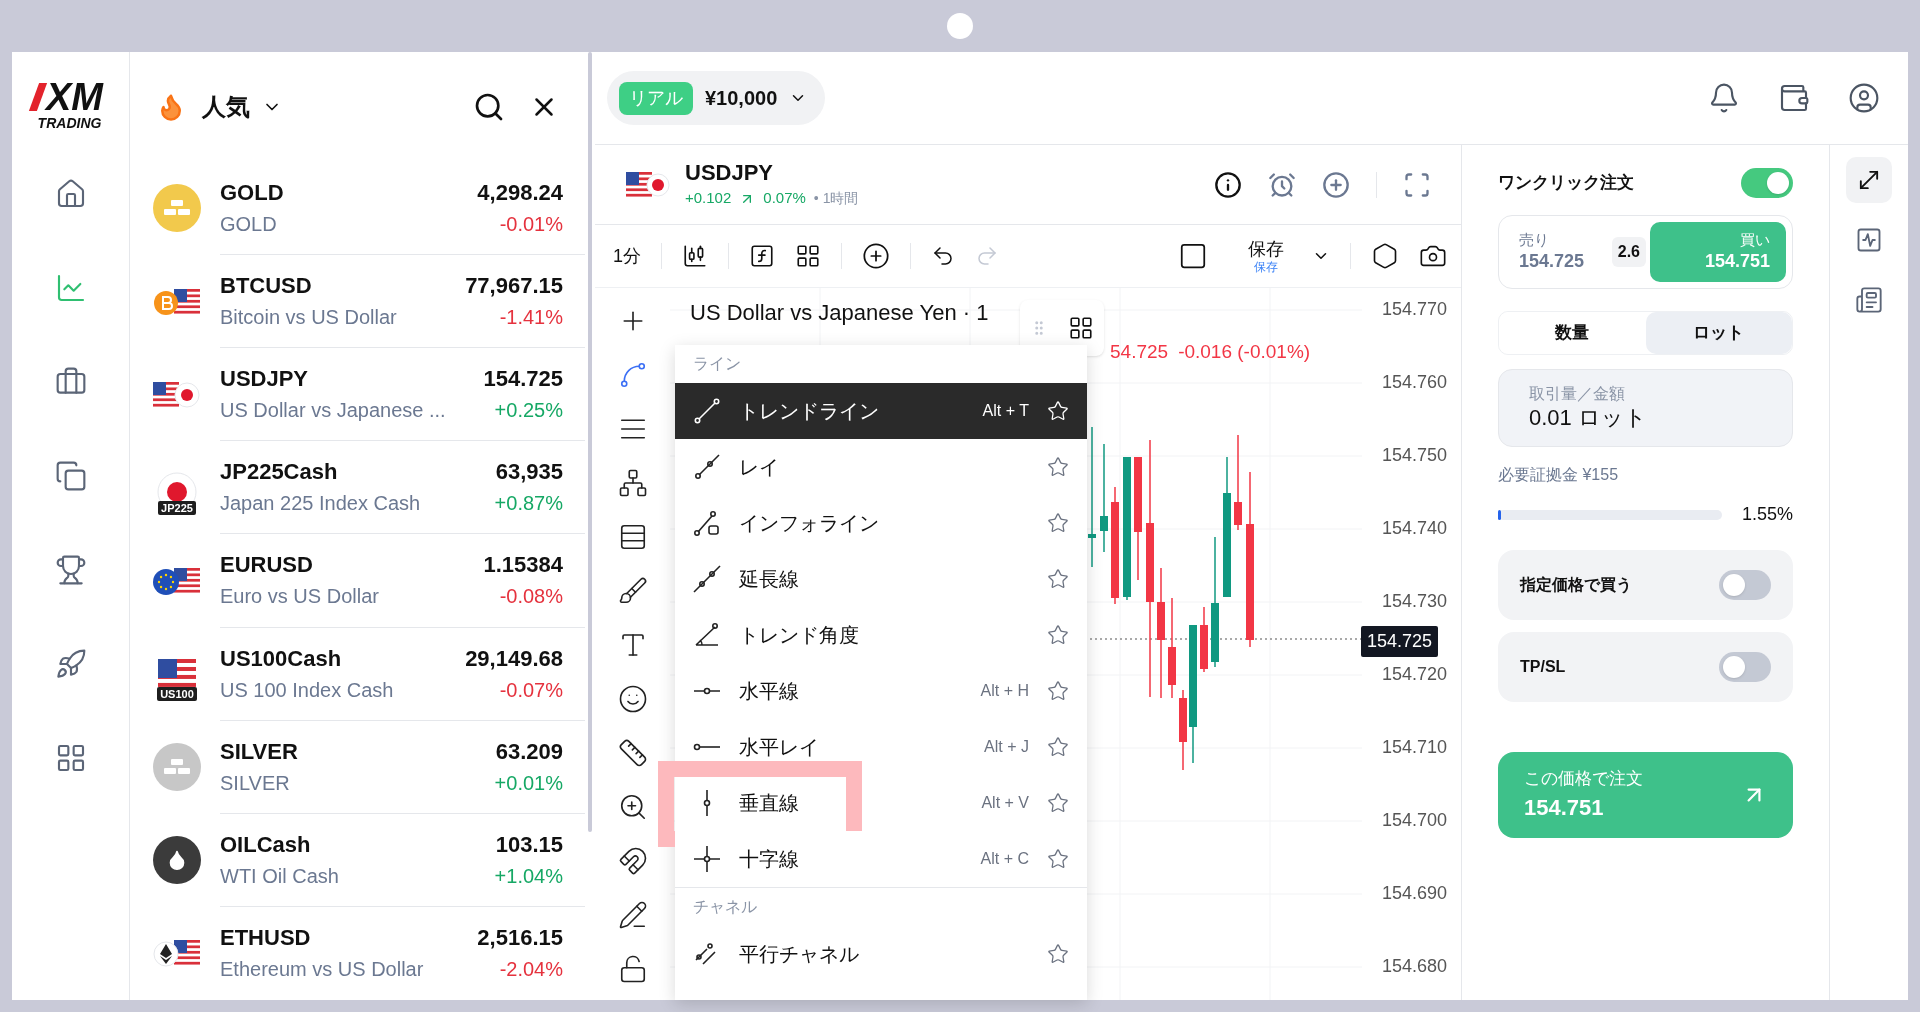 Image resolution: width=1920 pixels, height=1012 pixels. What do you see at coordinates (881, 467) in the screenshot?
I see `menu-item: レイ` at bounding box center [881, 467].